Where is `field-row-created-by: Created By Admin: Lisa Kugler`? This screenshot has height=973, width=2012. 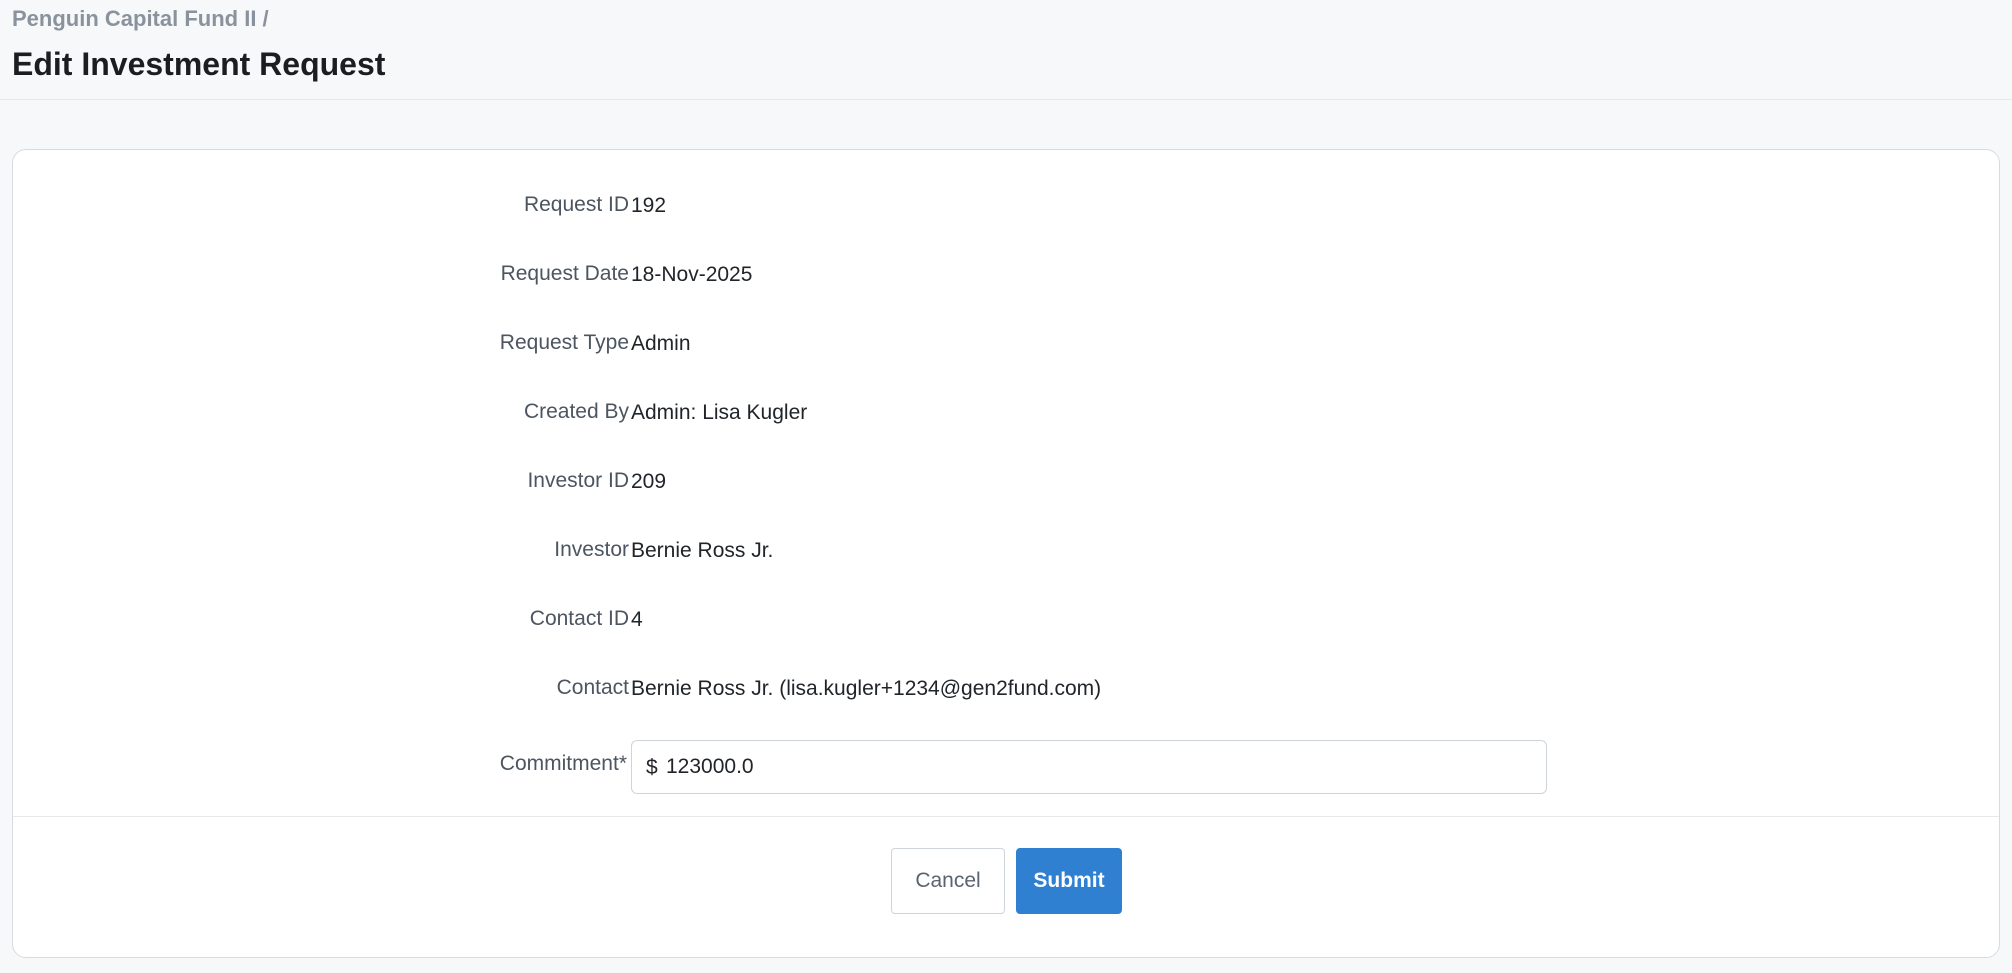
field-row-created-by: Created By Admin: Lisa Kugler is located at coordinates (1006, 412).